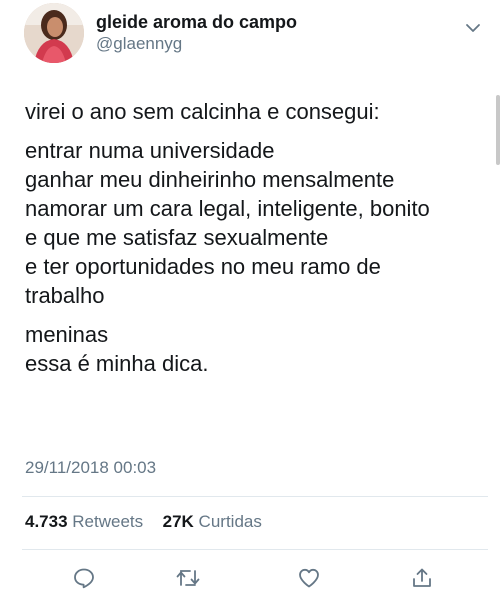 This screenshot has height=610, width=502. I want to click on tweet-line: virei o ano sem calcinha e consegui:, so click(202, 111).